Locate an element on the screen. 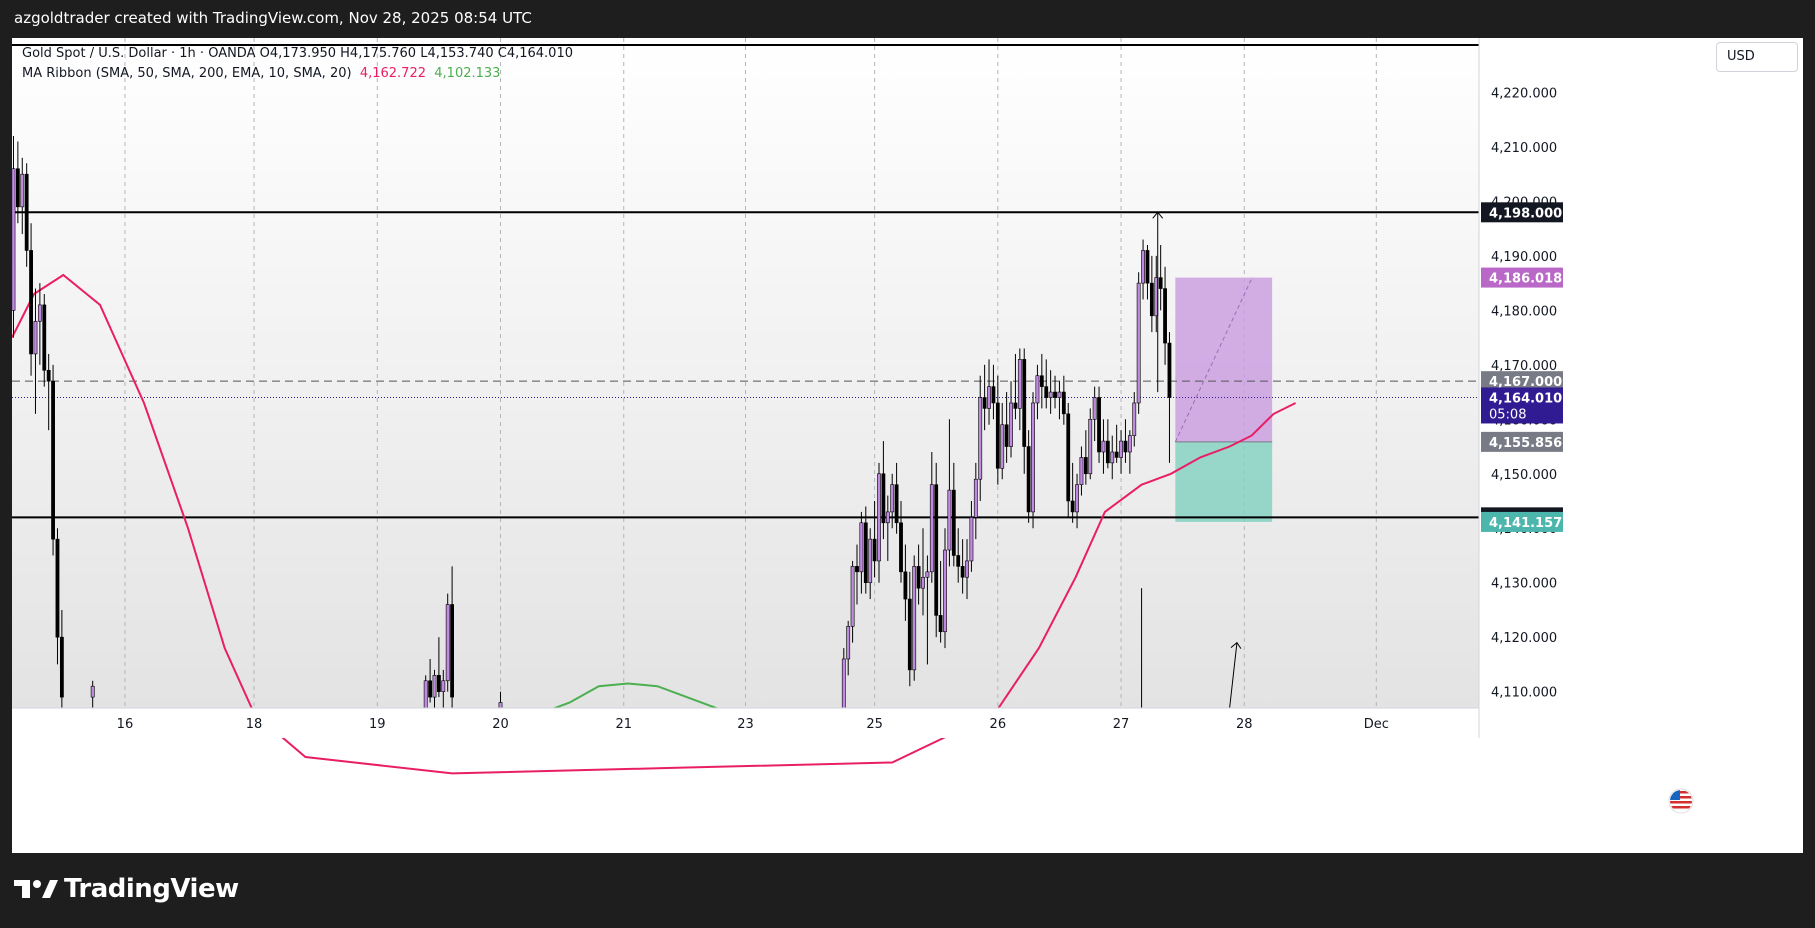 The width and height of the screenshot is (1815, 928). target-zone is located at coordinates (1224, 359).